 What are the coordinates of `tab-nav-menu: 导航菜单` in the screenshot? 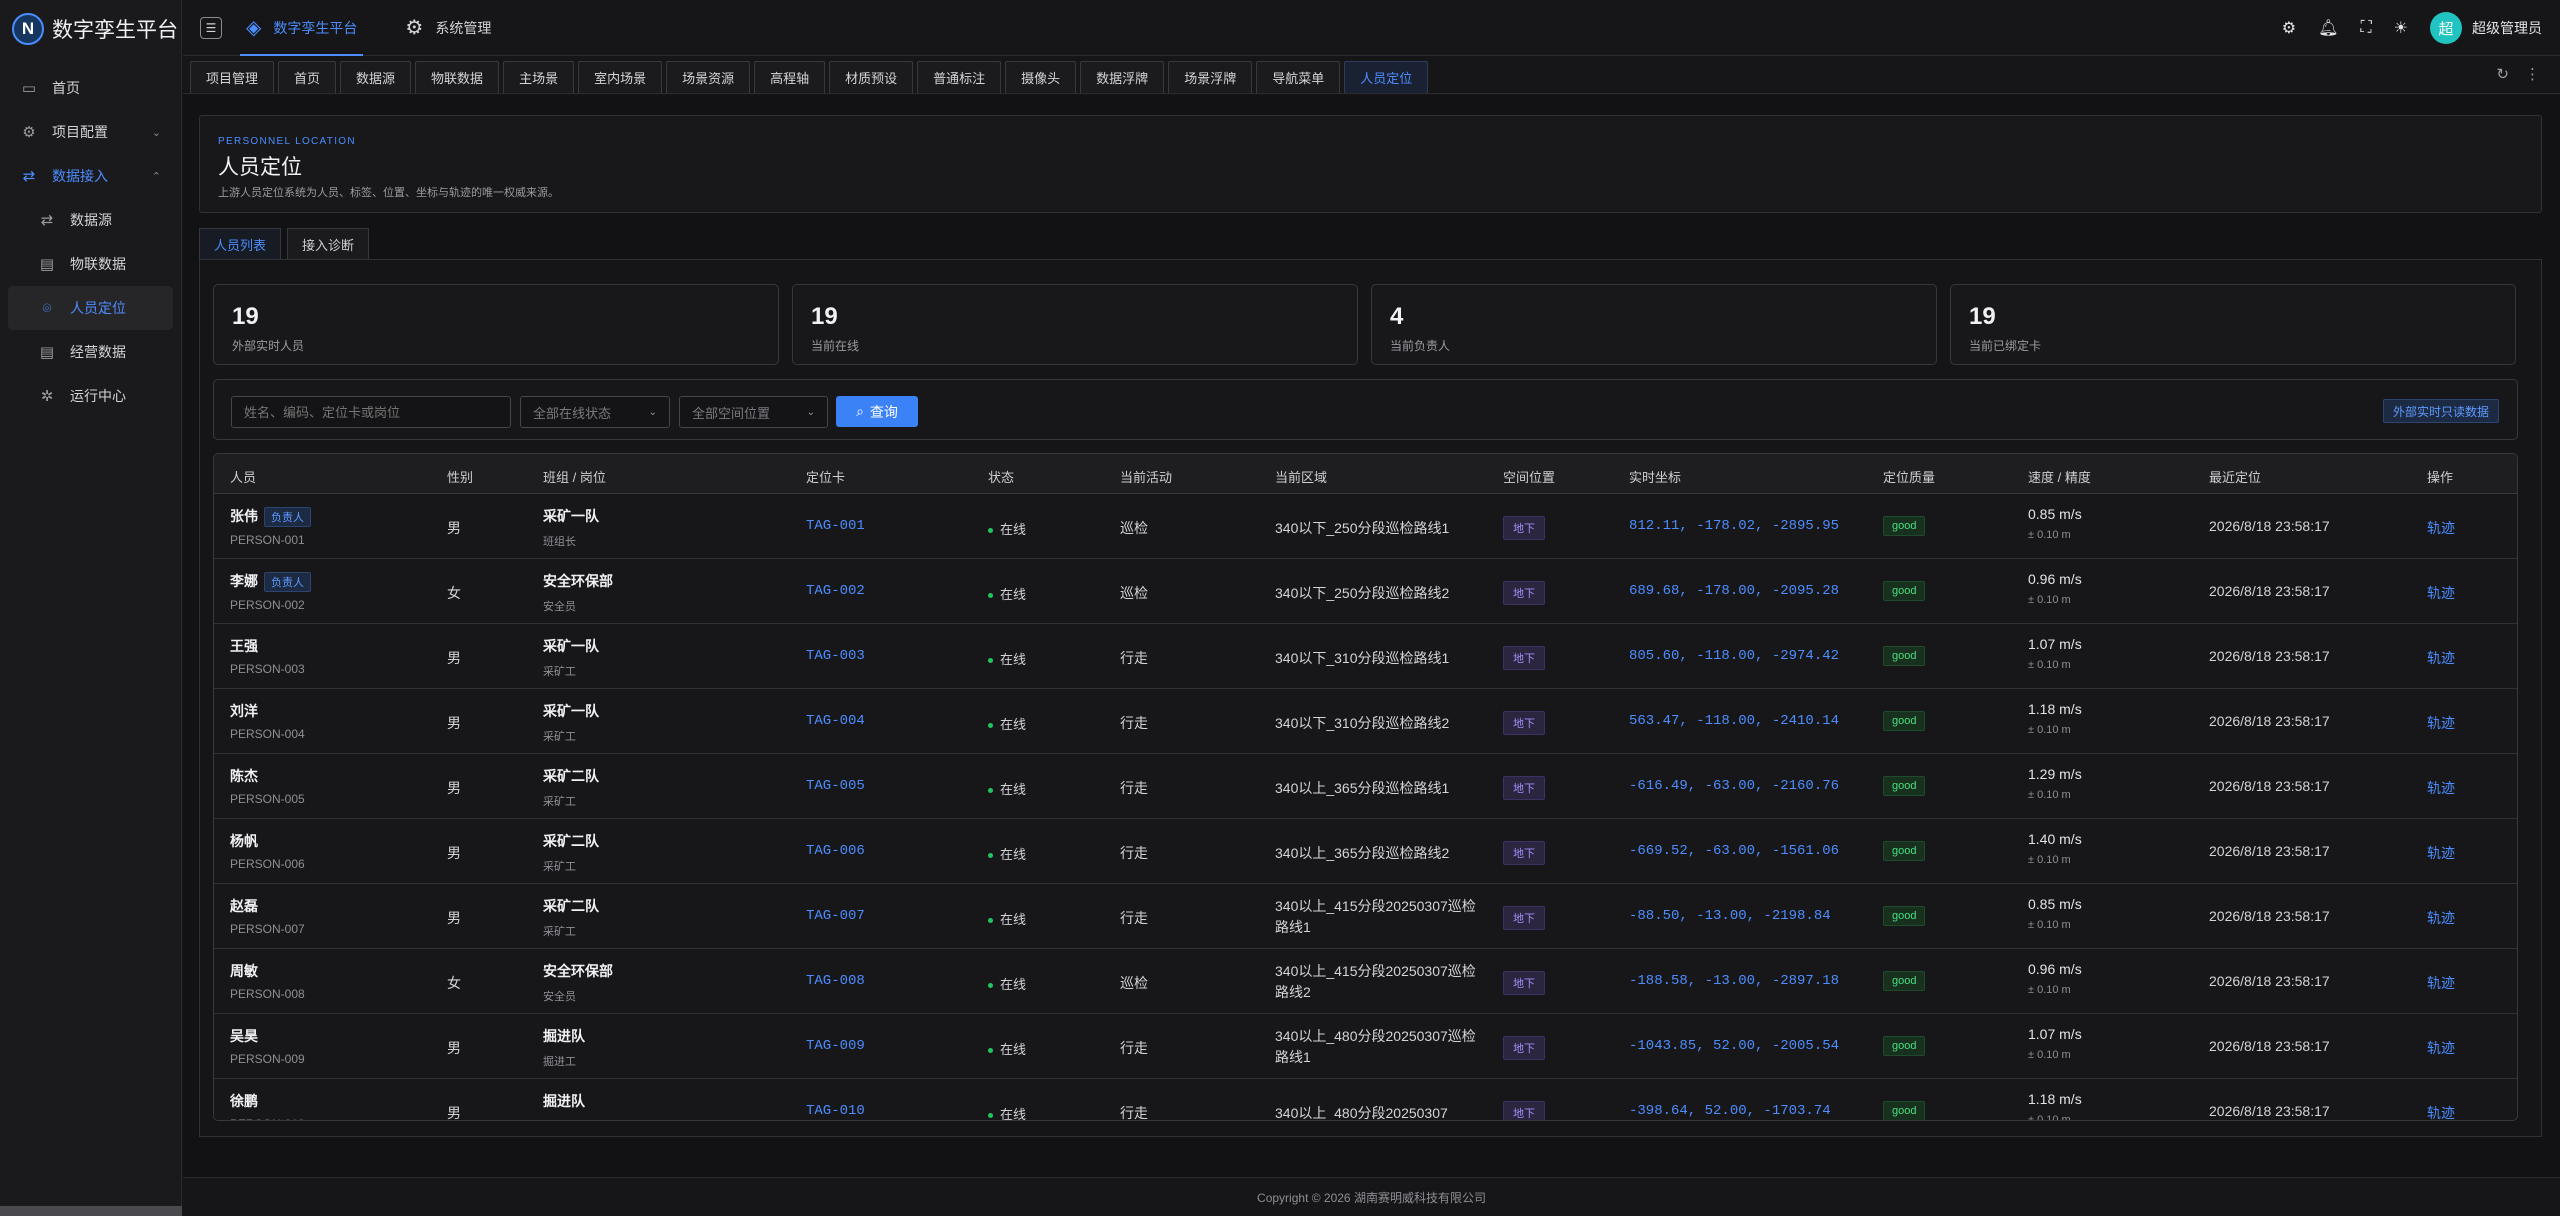 It's located at (1298, 77).